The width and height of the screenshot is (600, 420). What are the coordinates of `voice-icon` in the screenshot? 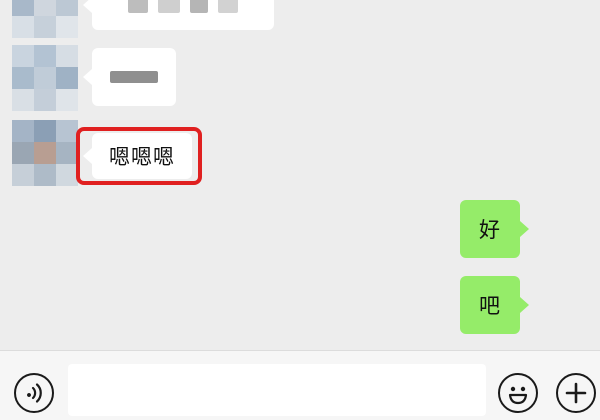 It's located at (34, 393).